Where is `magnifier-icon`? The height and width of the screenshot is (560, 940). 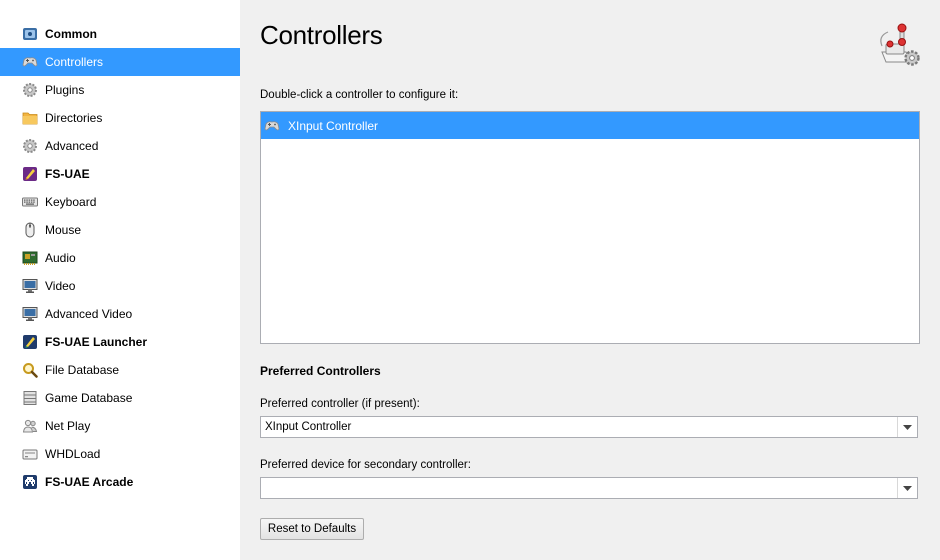 magnifier-icon is located at coordinates (30, 370).